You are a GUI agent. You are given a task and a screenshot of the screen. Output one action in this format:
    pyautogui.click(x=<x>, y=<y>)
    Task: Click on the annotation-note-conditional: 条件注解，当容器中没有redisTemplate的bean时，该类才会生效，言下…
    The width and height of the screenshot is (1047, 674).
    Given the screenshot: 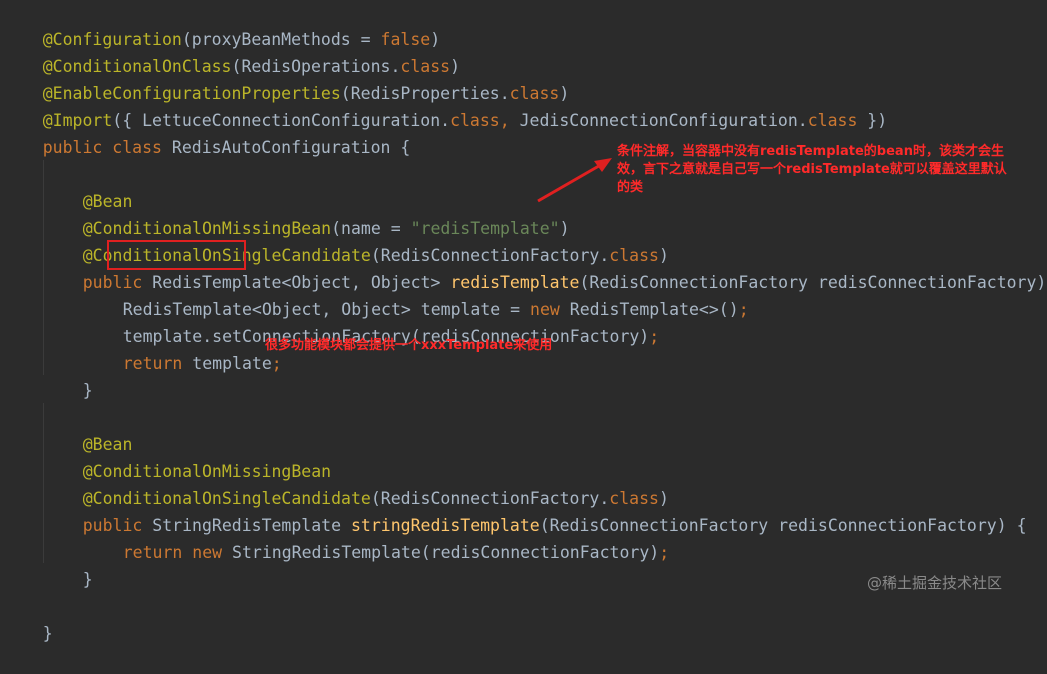 What is the action you would take?
    pyautogui.click(x=812, y=169)
    